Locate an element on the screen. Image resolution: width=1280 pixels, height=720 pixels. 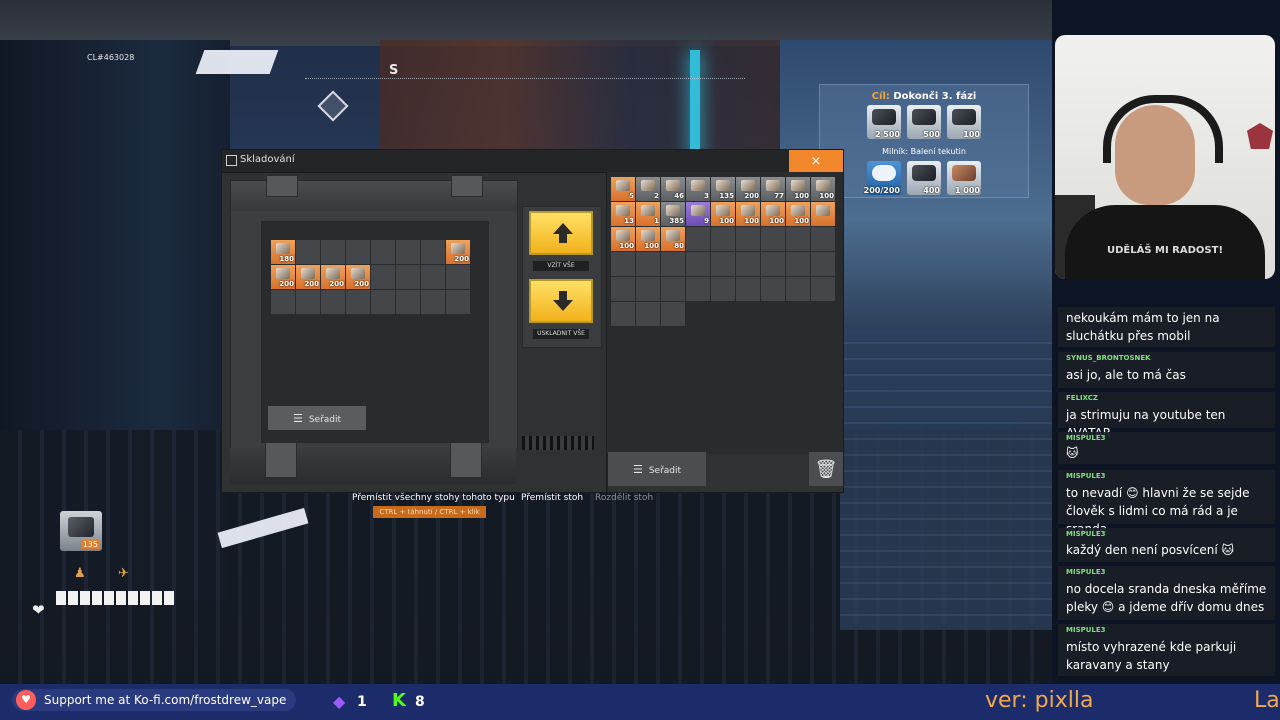
inventory-slot: 2 is located at coordinates (648, 189).